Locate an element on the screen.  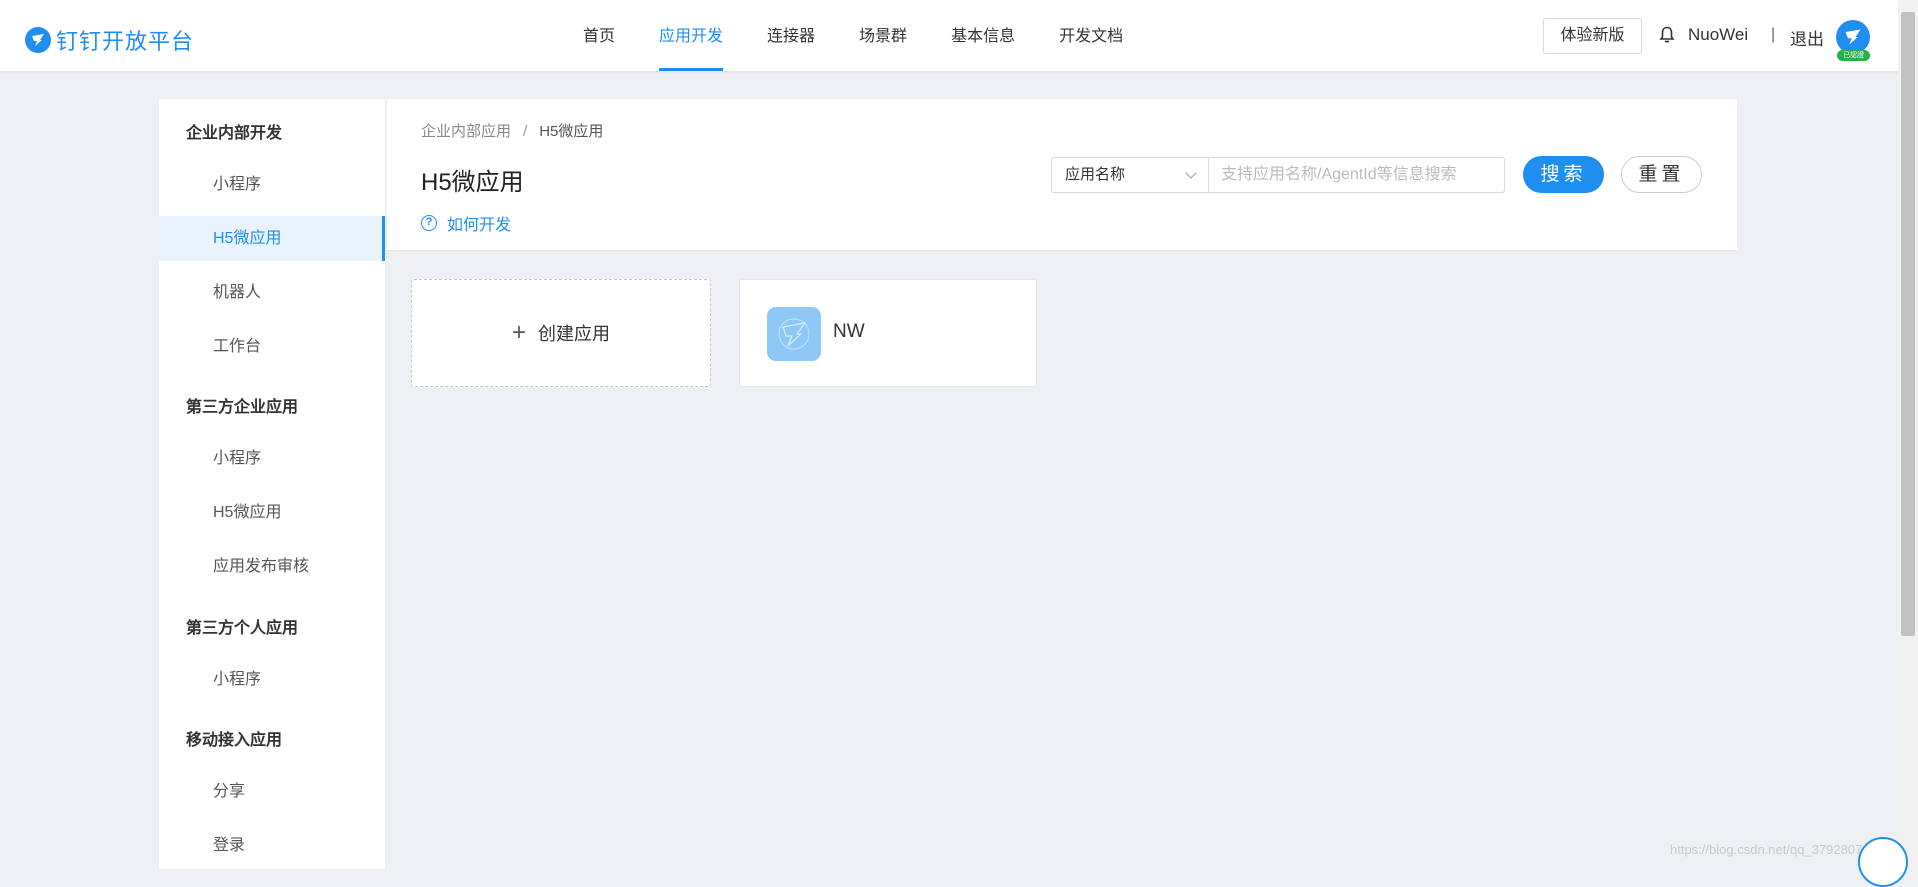
scrollbar-thumb is located at coordinates (1908, 324).